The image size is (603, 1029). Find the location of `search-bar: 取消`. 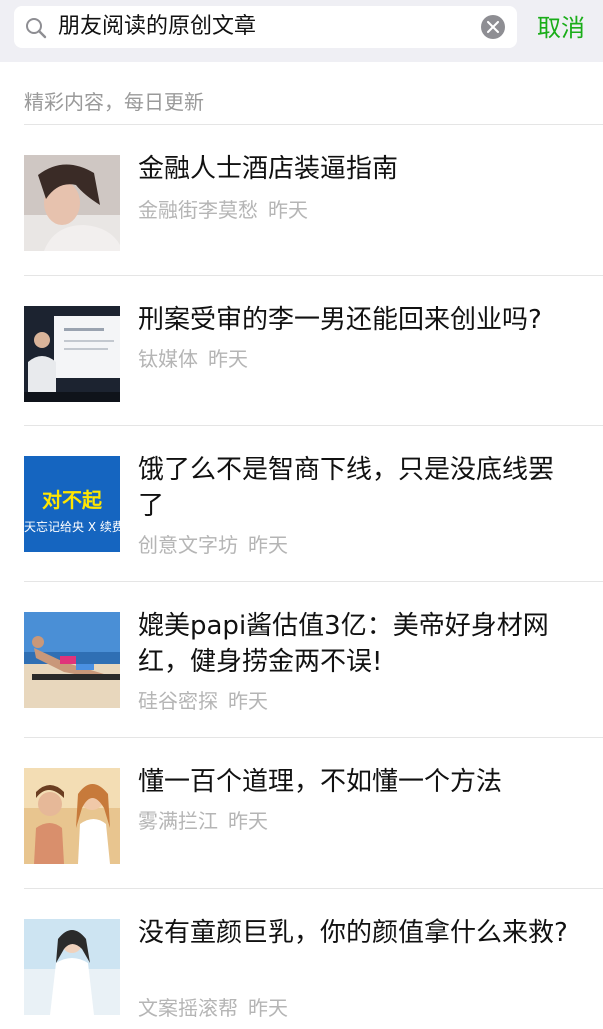

search-bar: 取消 is located at coordinates (301, 31).